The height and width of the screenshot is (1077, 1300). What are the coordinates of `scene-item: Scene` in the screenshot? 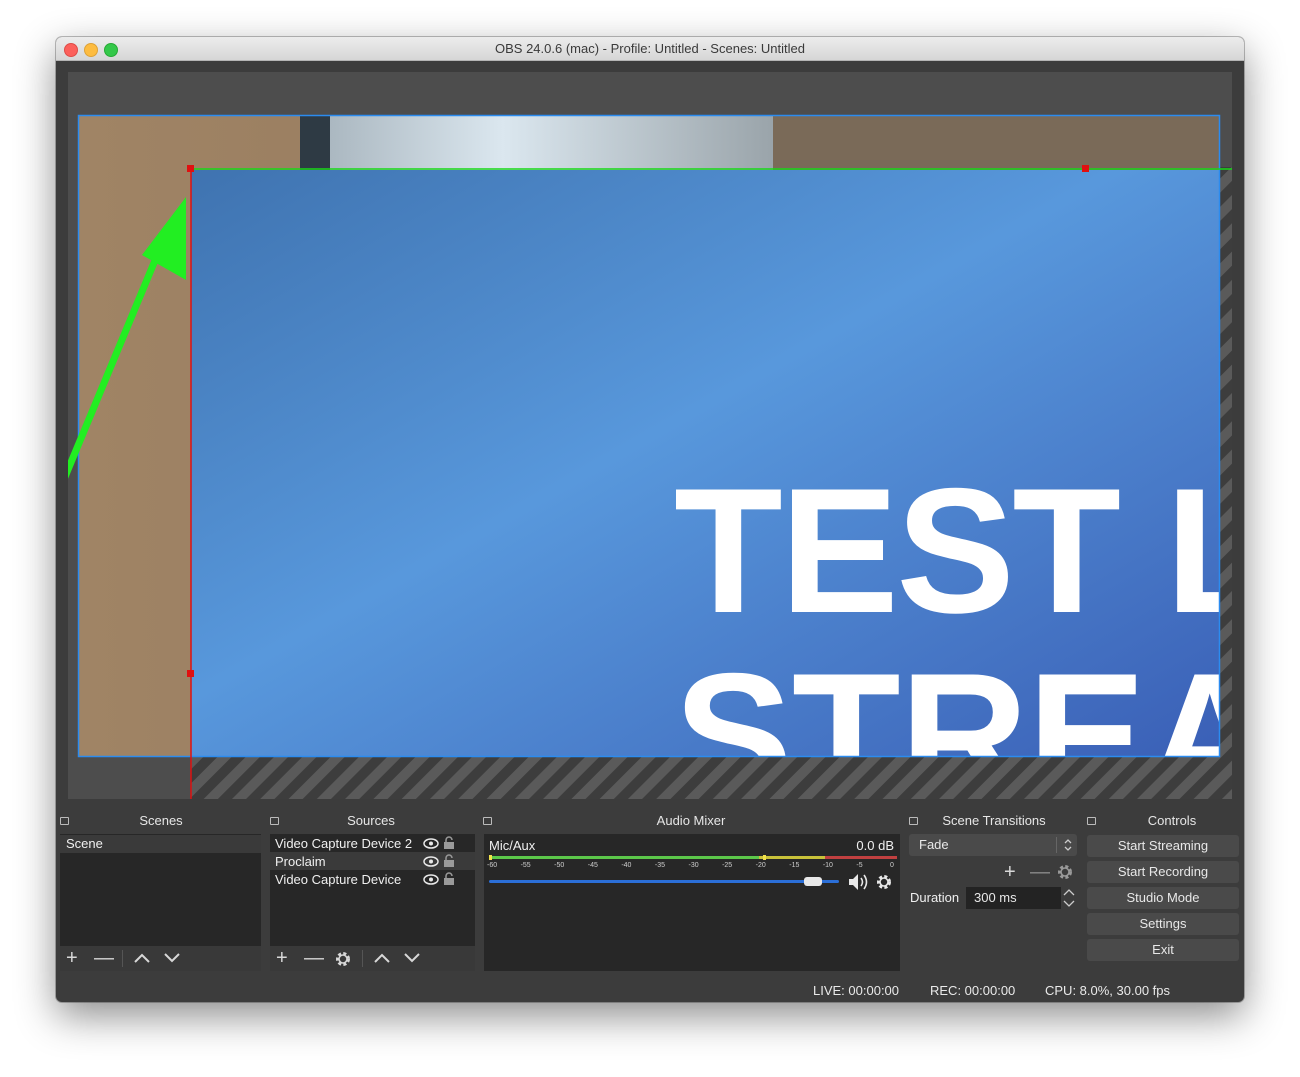 It's located at (84, 844).